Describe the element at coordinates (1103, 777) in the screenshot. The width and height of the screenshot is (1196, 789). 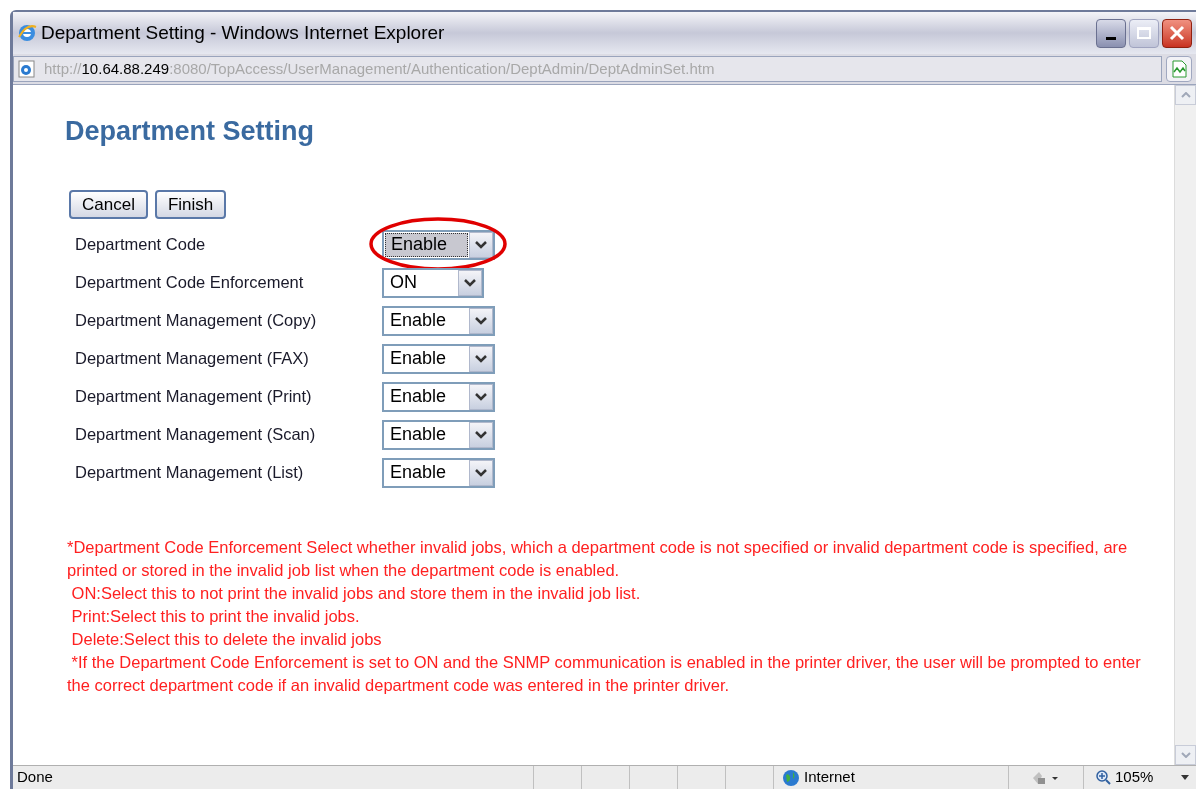
I see `magnifier-icon` at that location.